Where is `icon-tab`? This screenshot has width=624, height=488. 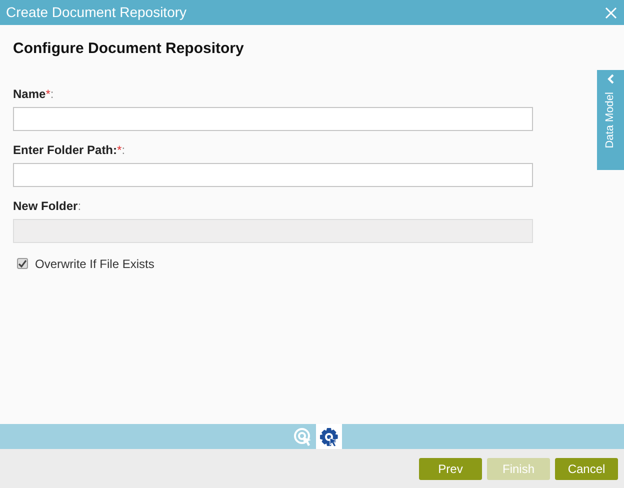 icon-tab is located at coordinates (329, 436).